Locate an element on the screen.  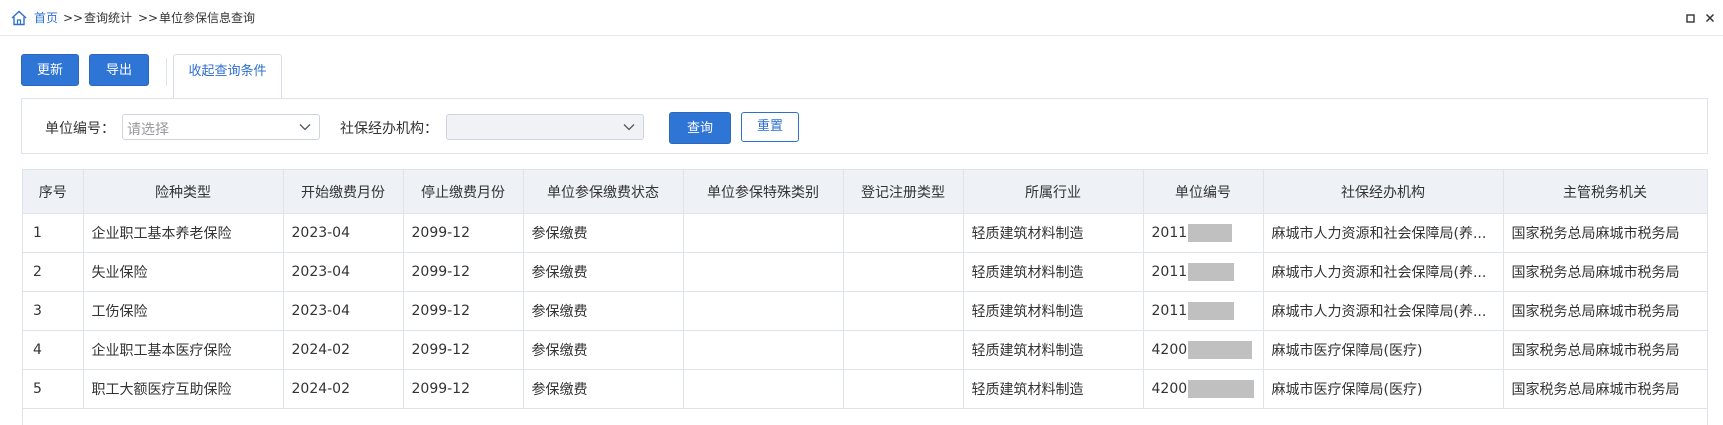
restore-icon is located at coordinates (1691, 18).